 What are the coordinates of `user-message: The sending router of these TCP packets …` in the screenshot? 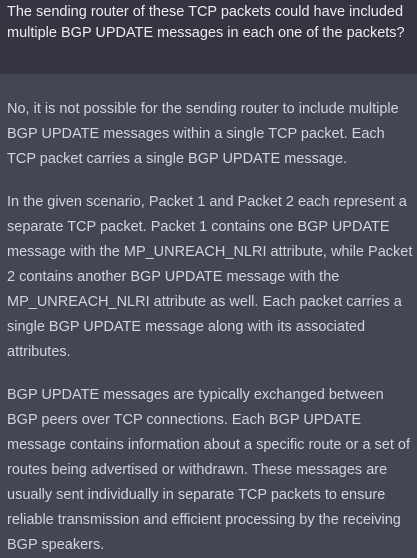 It's located at (208, 37).